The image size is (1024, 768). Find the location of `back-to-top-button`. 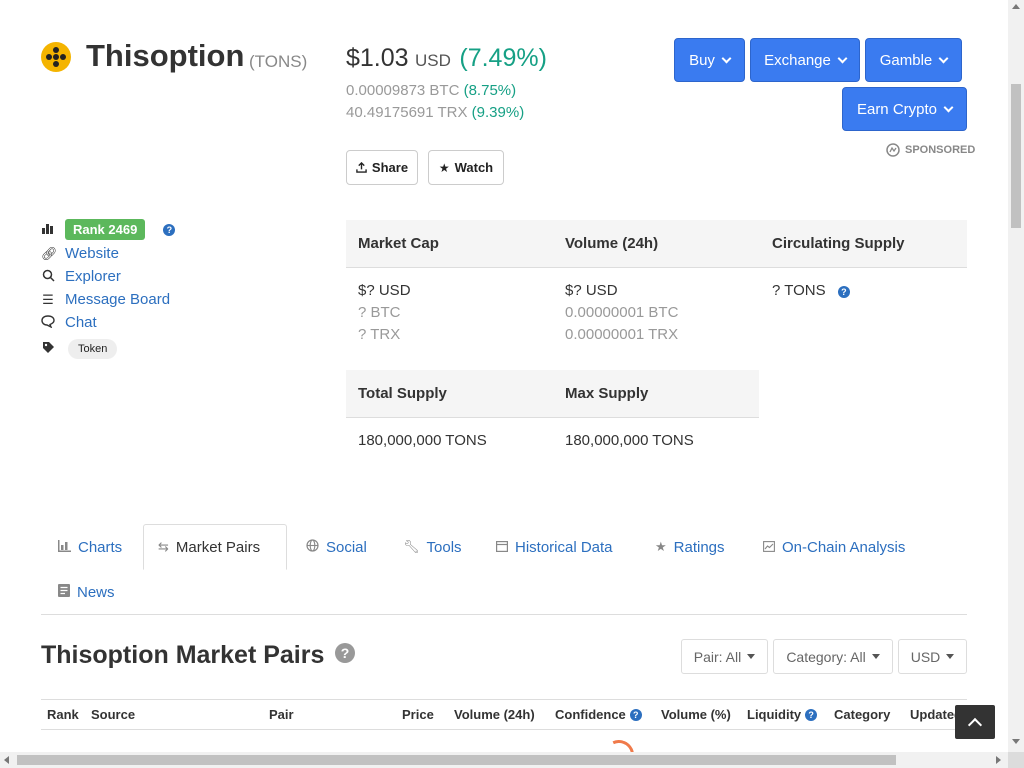

back-to-top-button is located at coordinates (975, 722).